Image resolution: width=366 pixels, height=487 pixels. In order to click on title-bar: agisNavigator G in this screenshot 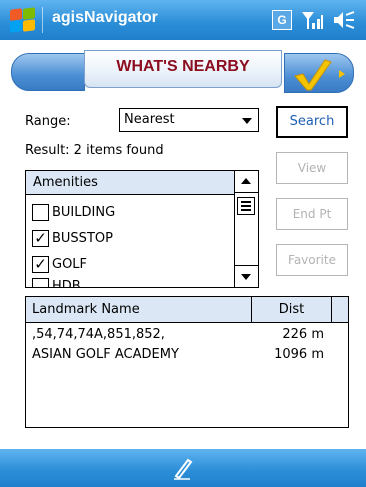, I will do `click(183, 20)`.